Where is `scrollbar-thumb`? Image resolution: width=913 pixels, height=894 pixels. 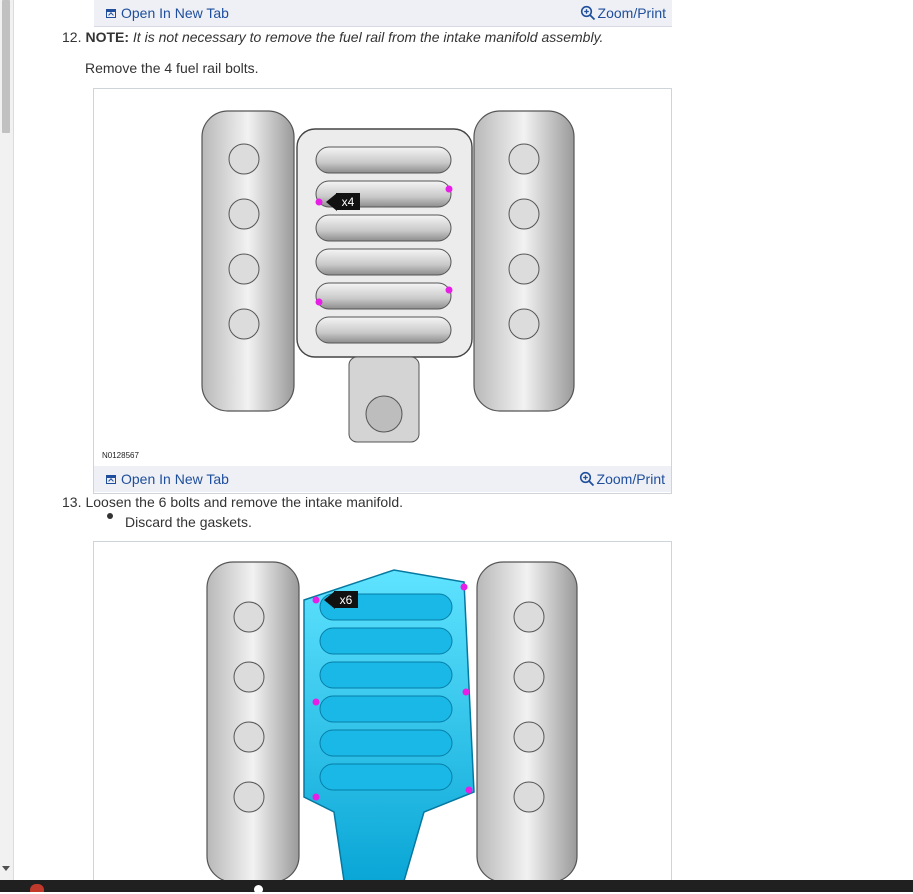
scrollbar-thumb is located at coordinates (6, 66).